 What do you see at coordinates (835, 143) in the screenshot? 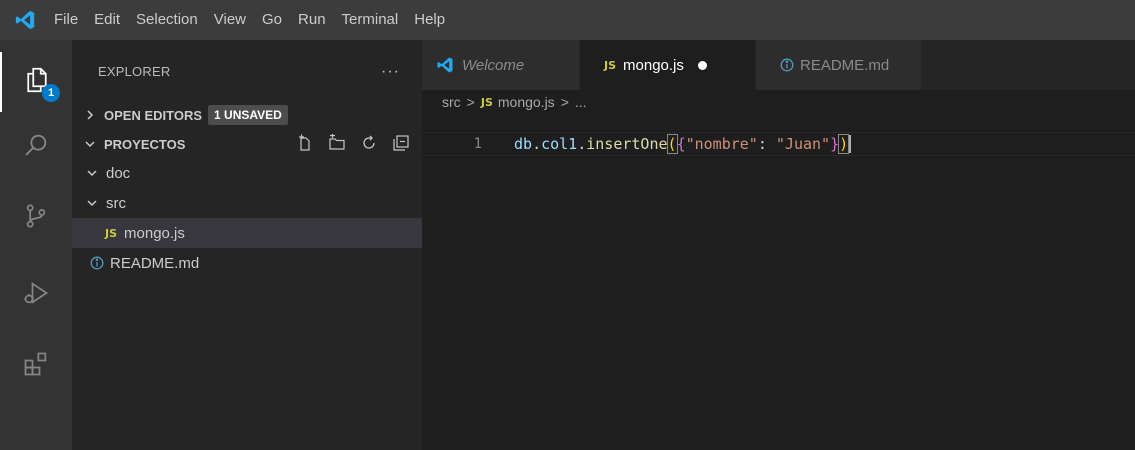
I see `code-token: }` at bounding box center [835, 143].